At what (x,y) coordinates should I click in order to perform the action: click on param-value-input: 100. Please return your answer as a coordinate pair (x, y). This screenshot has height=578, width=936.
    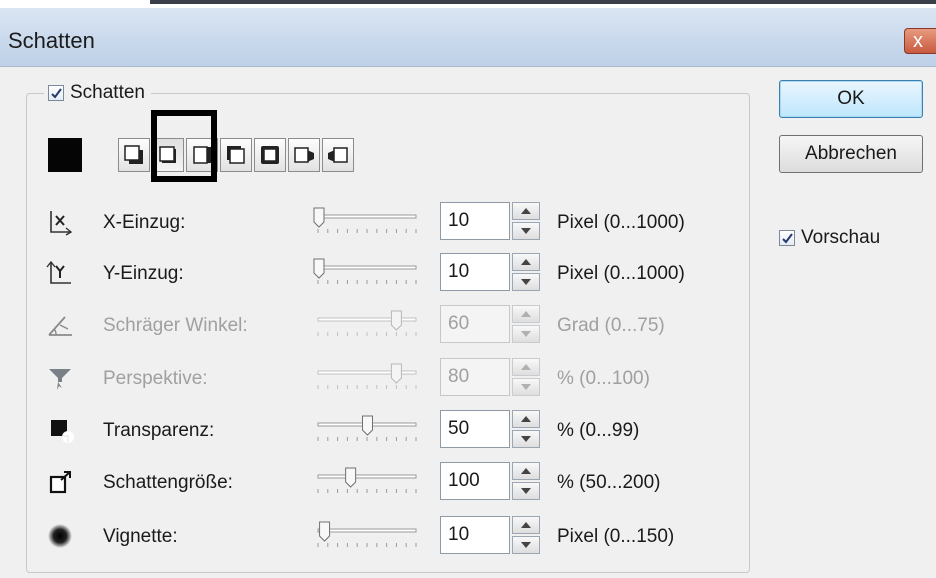
    Looking at the image, I should click on (475, 481).